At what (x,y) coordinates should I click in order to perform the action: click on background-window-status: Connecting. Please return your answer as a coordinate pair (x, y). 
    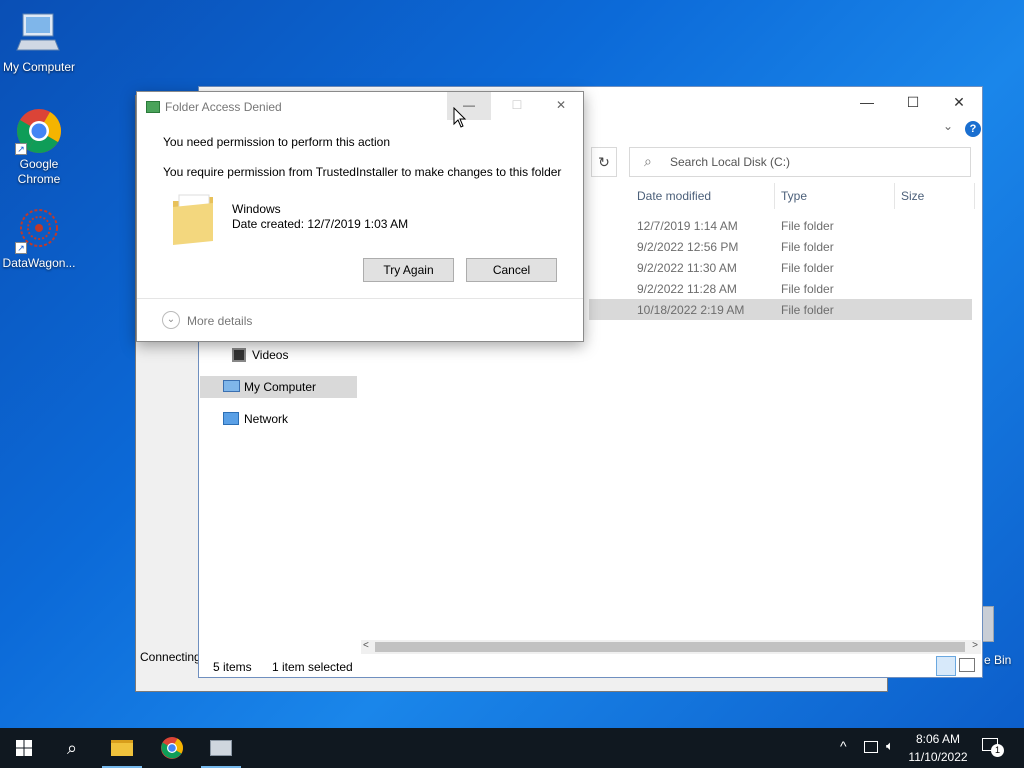
    Looking at the image, I should click on (170, 657).